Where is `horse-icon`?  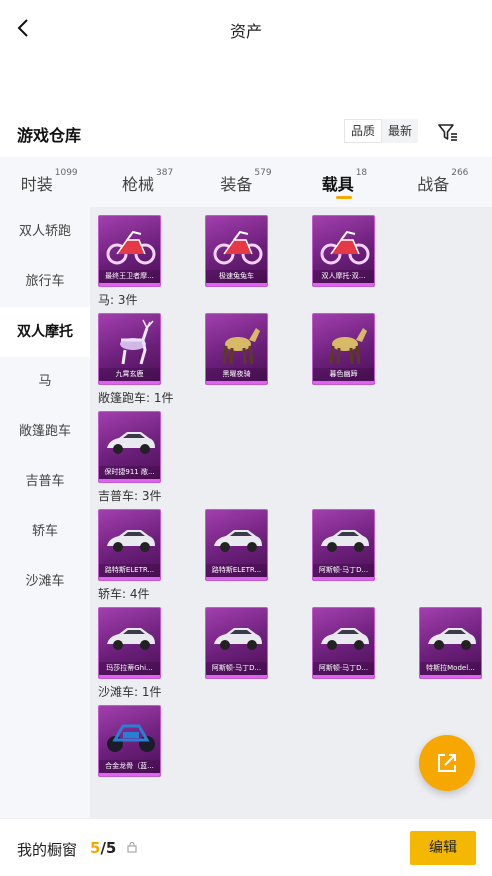 horse-icon is located at coordinates (344, 343).